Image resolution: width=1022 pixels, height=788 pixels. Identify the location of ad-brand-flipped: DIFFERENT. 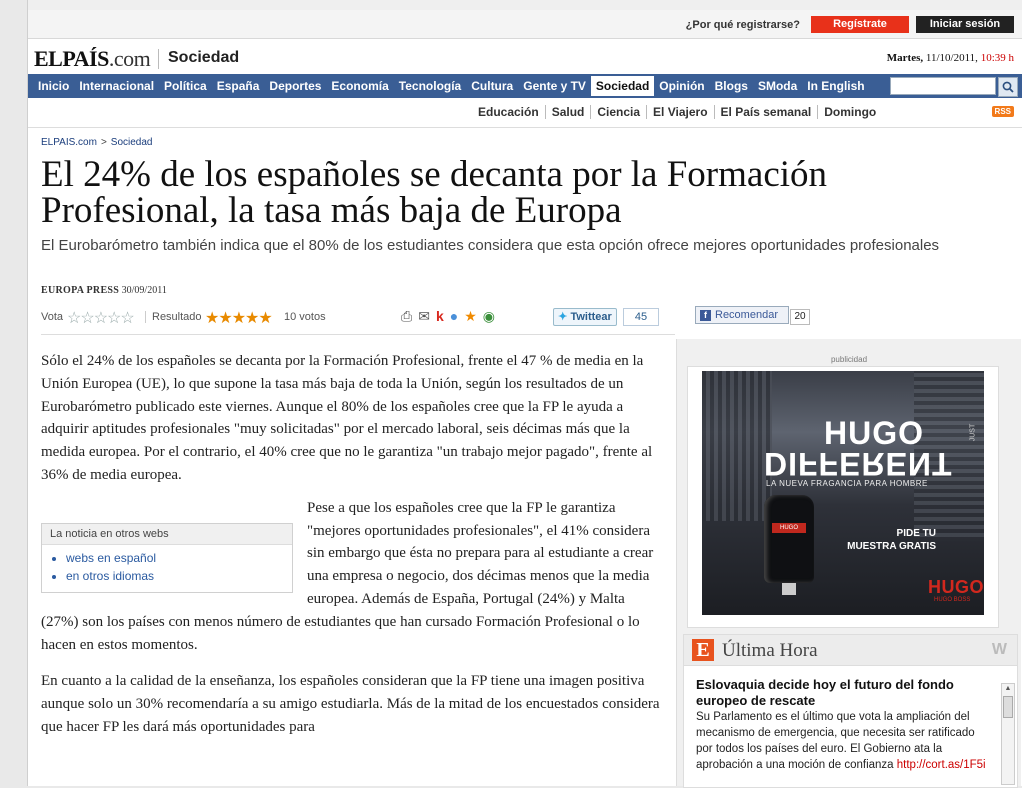
(858, 464).